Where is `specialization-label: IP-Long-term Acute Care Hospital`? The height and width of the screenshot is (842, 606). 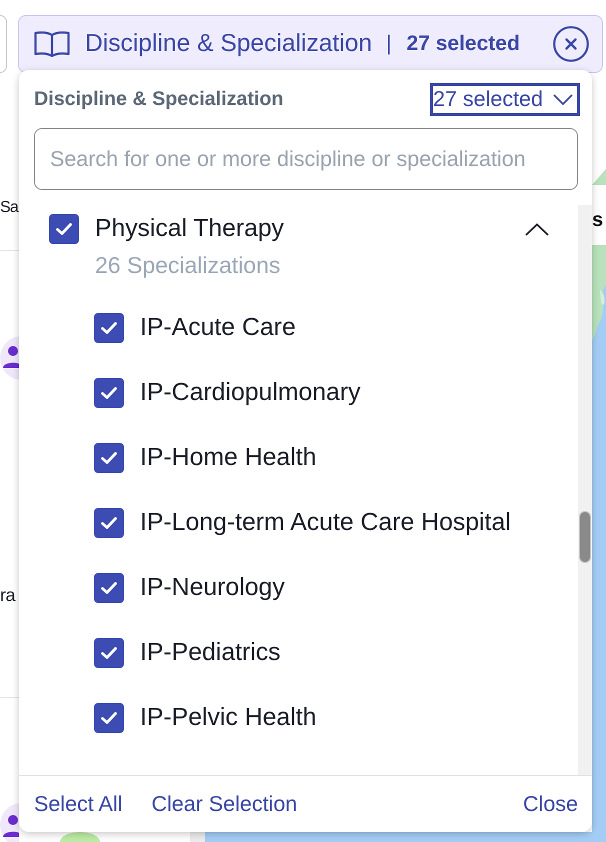
specialization-label: IP-Long-term Acute Care Hospital is located at coordinates (325, 522).